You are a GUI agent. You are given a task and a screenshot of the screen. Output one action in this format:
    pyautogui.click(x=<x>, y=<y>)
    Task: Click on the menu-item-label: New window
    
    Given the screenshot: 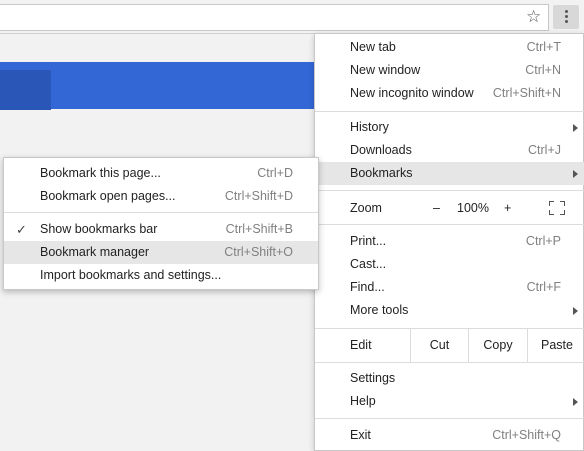 What is the action you would take?
    pyautogui.click(x=385, y=70)
    